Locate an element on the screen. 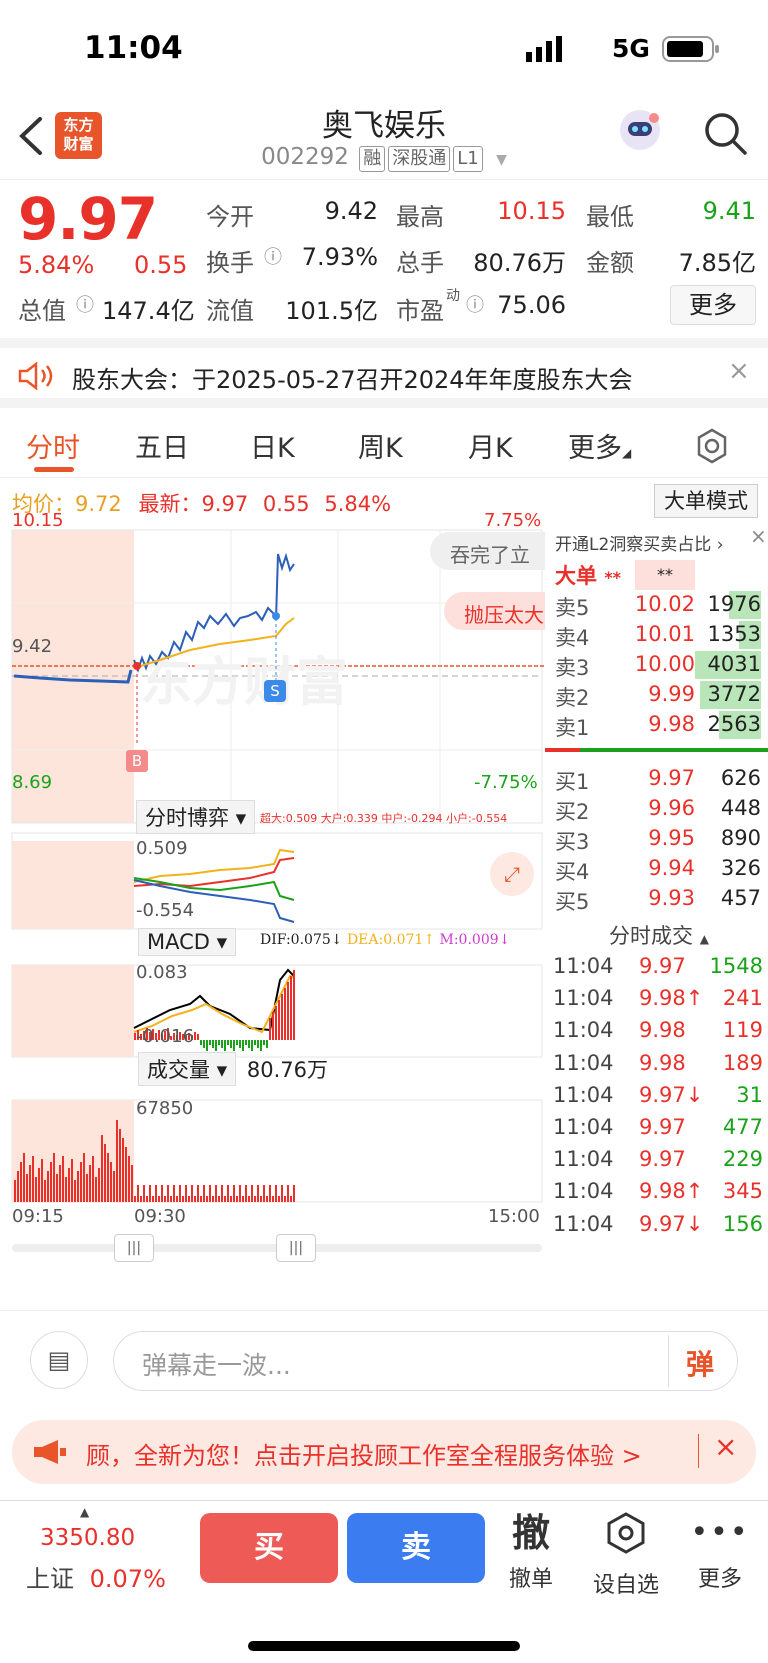  range-handle-right: ||| is located at coordinates (296, 1248).